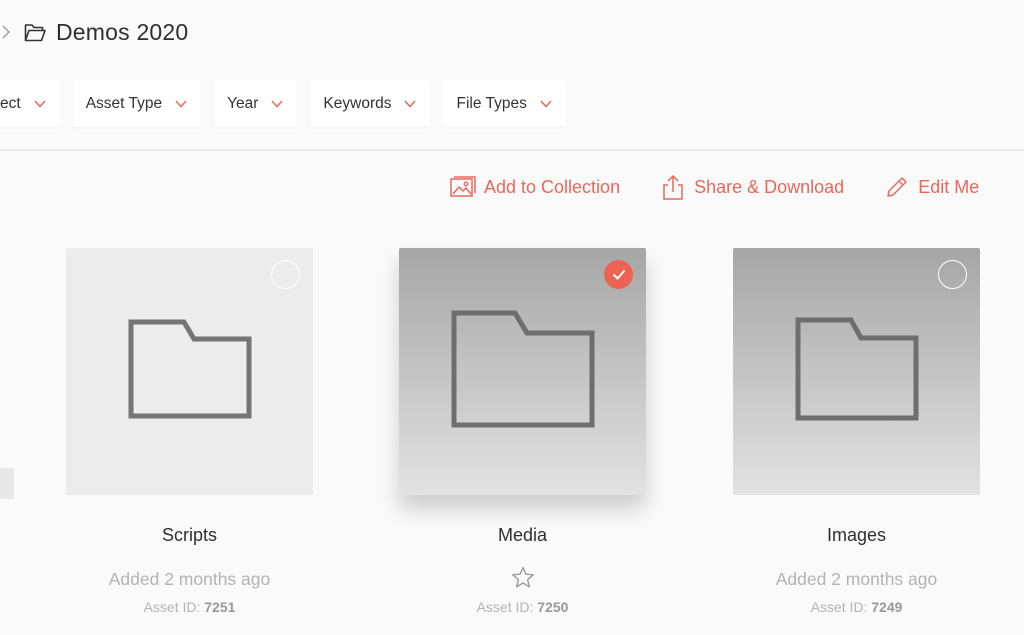  What do you see at coordinates (35, 32) in the screenshot?
I see `folder-open-icon` at bounding box center [35, 32].